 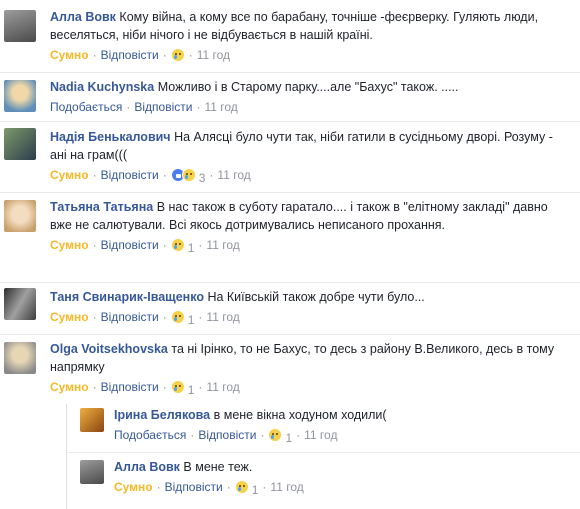 I want to click on comment-text: В мене теж., so click(x=218, y=467).